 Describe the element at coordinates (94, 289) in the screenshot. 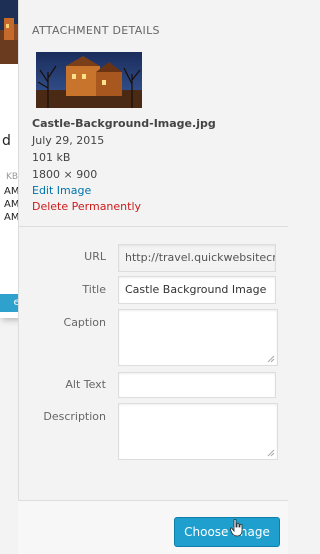

I see `title-label: Title` at that location.